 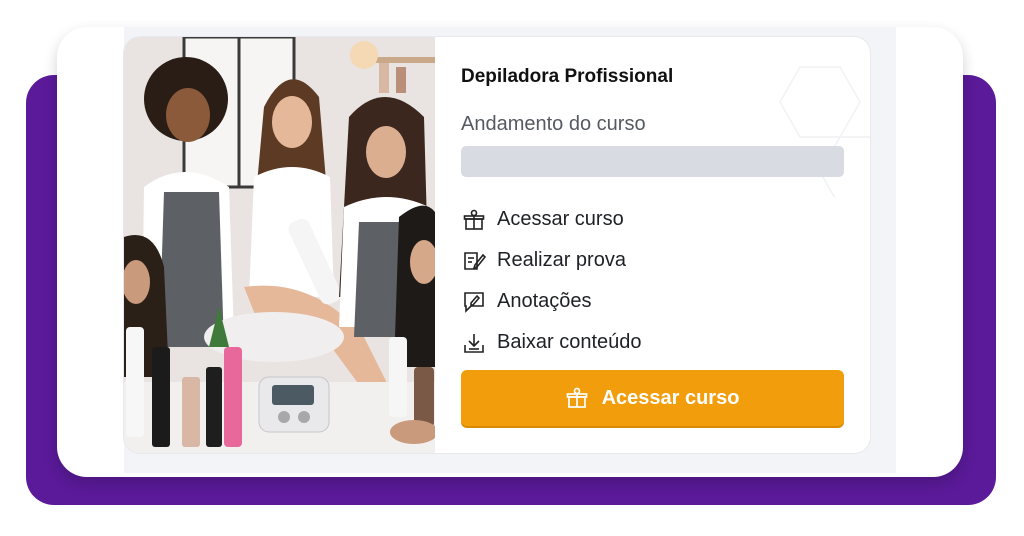 I want to click on edit-document-icon, so click(x=474, y=261).